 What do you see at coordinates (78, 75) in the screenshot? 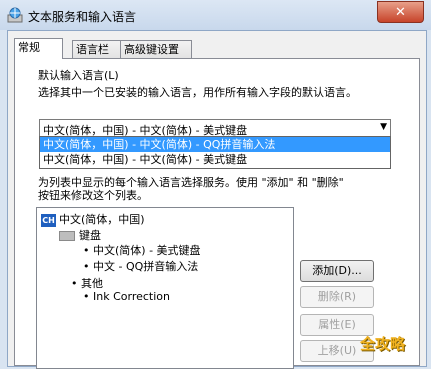
I see `default-language-heading: 默认输入语言(L)` at bounding box center [78, 75].